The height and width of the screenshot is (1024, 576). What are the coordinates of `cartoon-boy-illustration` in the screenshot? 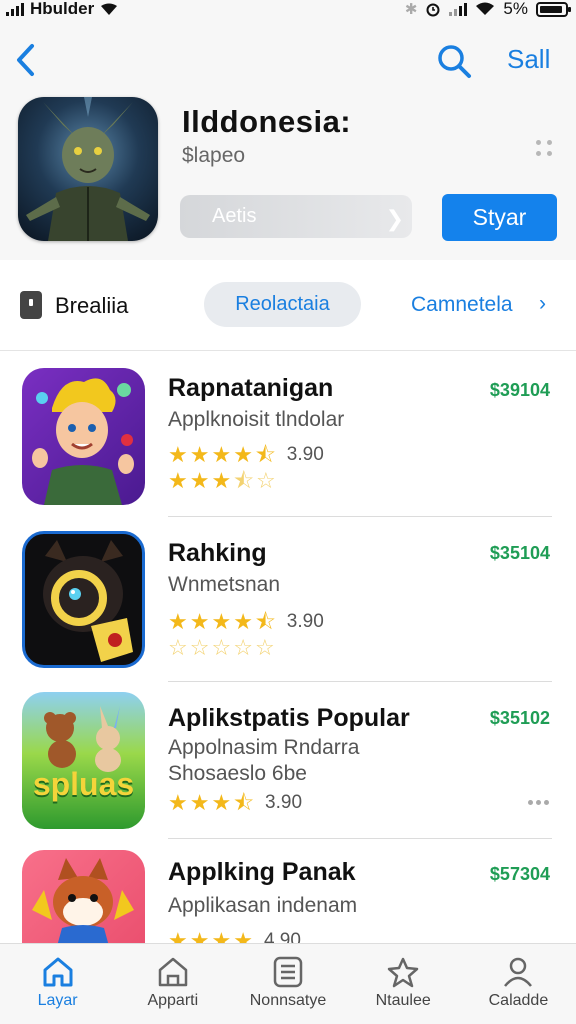 It's located at (83, 441).